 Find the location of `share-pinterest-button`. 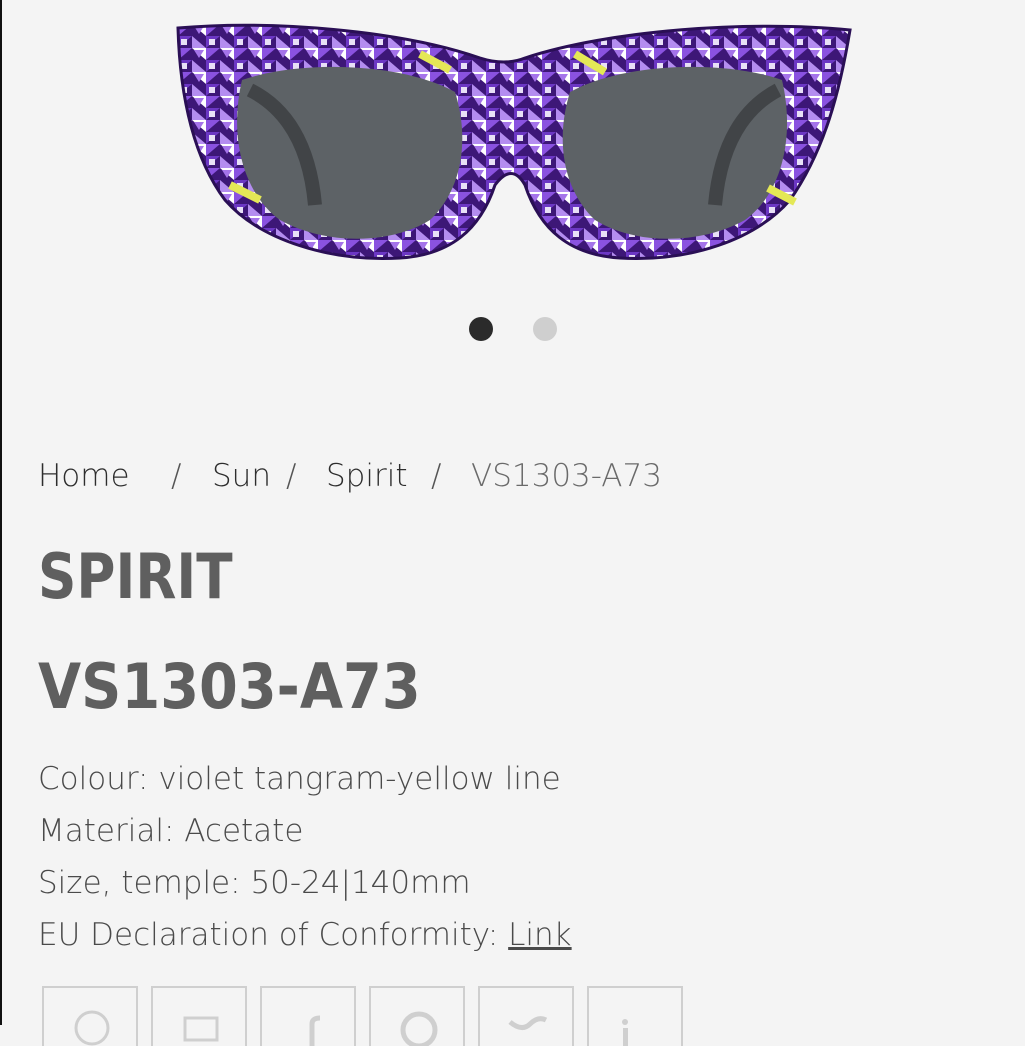

share-pinterest-button is located at coordinates (417, 1016).